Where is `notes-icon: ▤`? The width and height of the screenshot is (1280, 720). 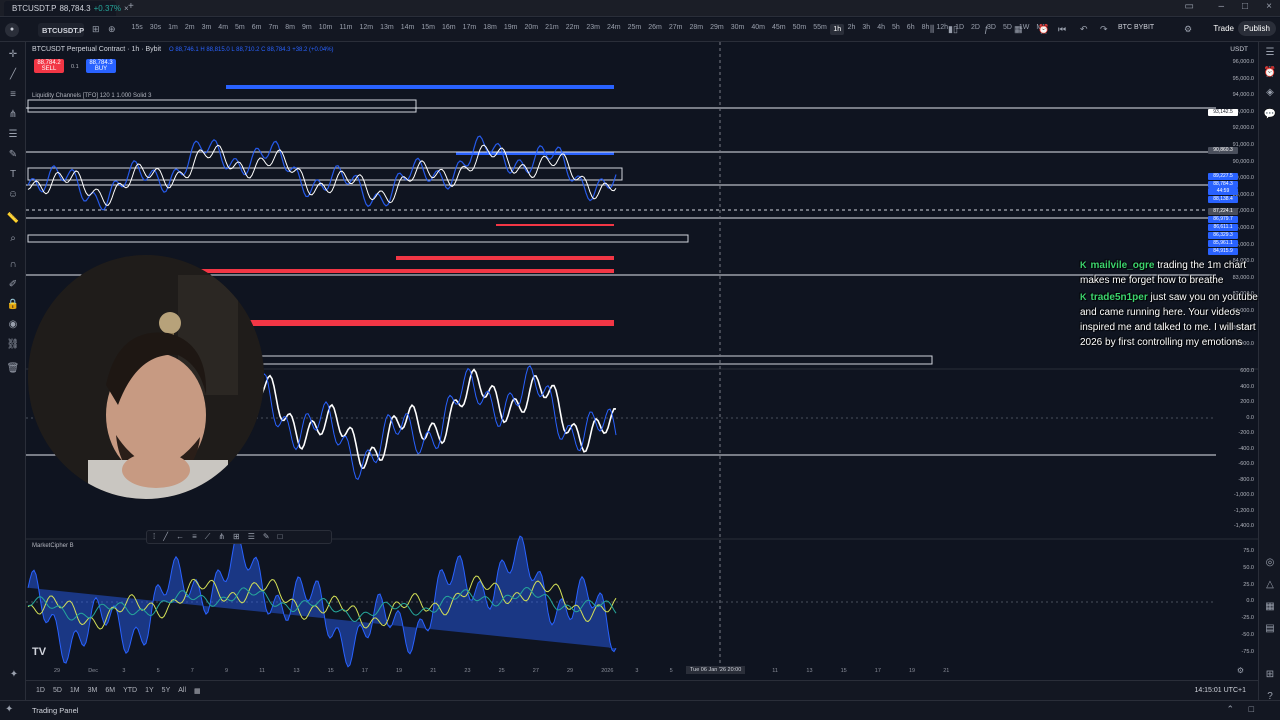 notes-icon: ▤ is located at coordinates (1270, 629).